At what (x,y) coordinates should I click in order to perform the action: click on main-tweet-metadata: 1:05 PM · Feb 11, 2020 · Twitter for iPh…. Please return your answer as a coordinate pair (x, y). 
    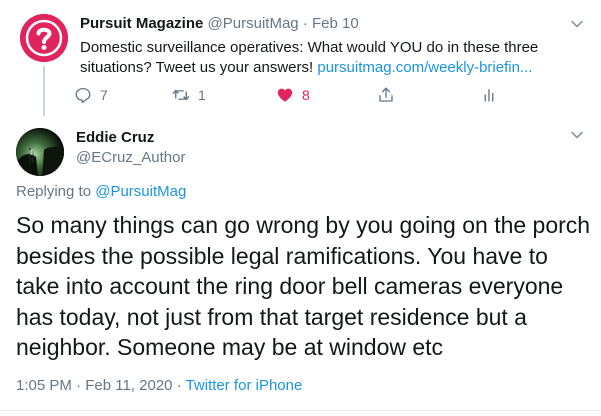
    Looking at the image, I should click on (159, 385).